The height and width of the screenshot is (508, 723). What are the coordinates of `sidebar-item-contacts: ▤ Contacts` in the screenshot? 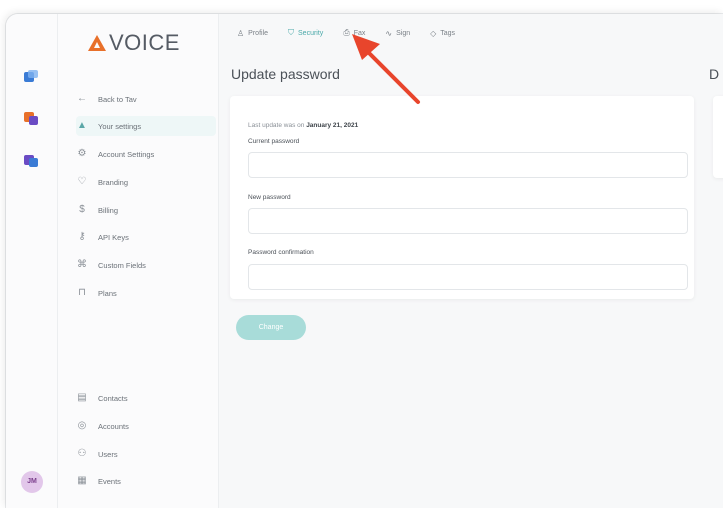 It's located at (146, 398).